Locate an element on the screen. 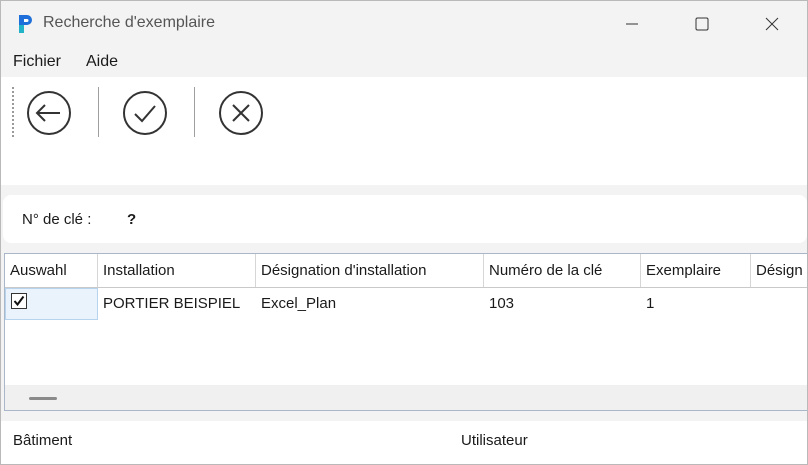 The width and height of the screenshot is (808, 465). minimize-button is located at coordinates (632, 24).